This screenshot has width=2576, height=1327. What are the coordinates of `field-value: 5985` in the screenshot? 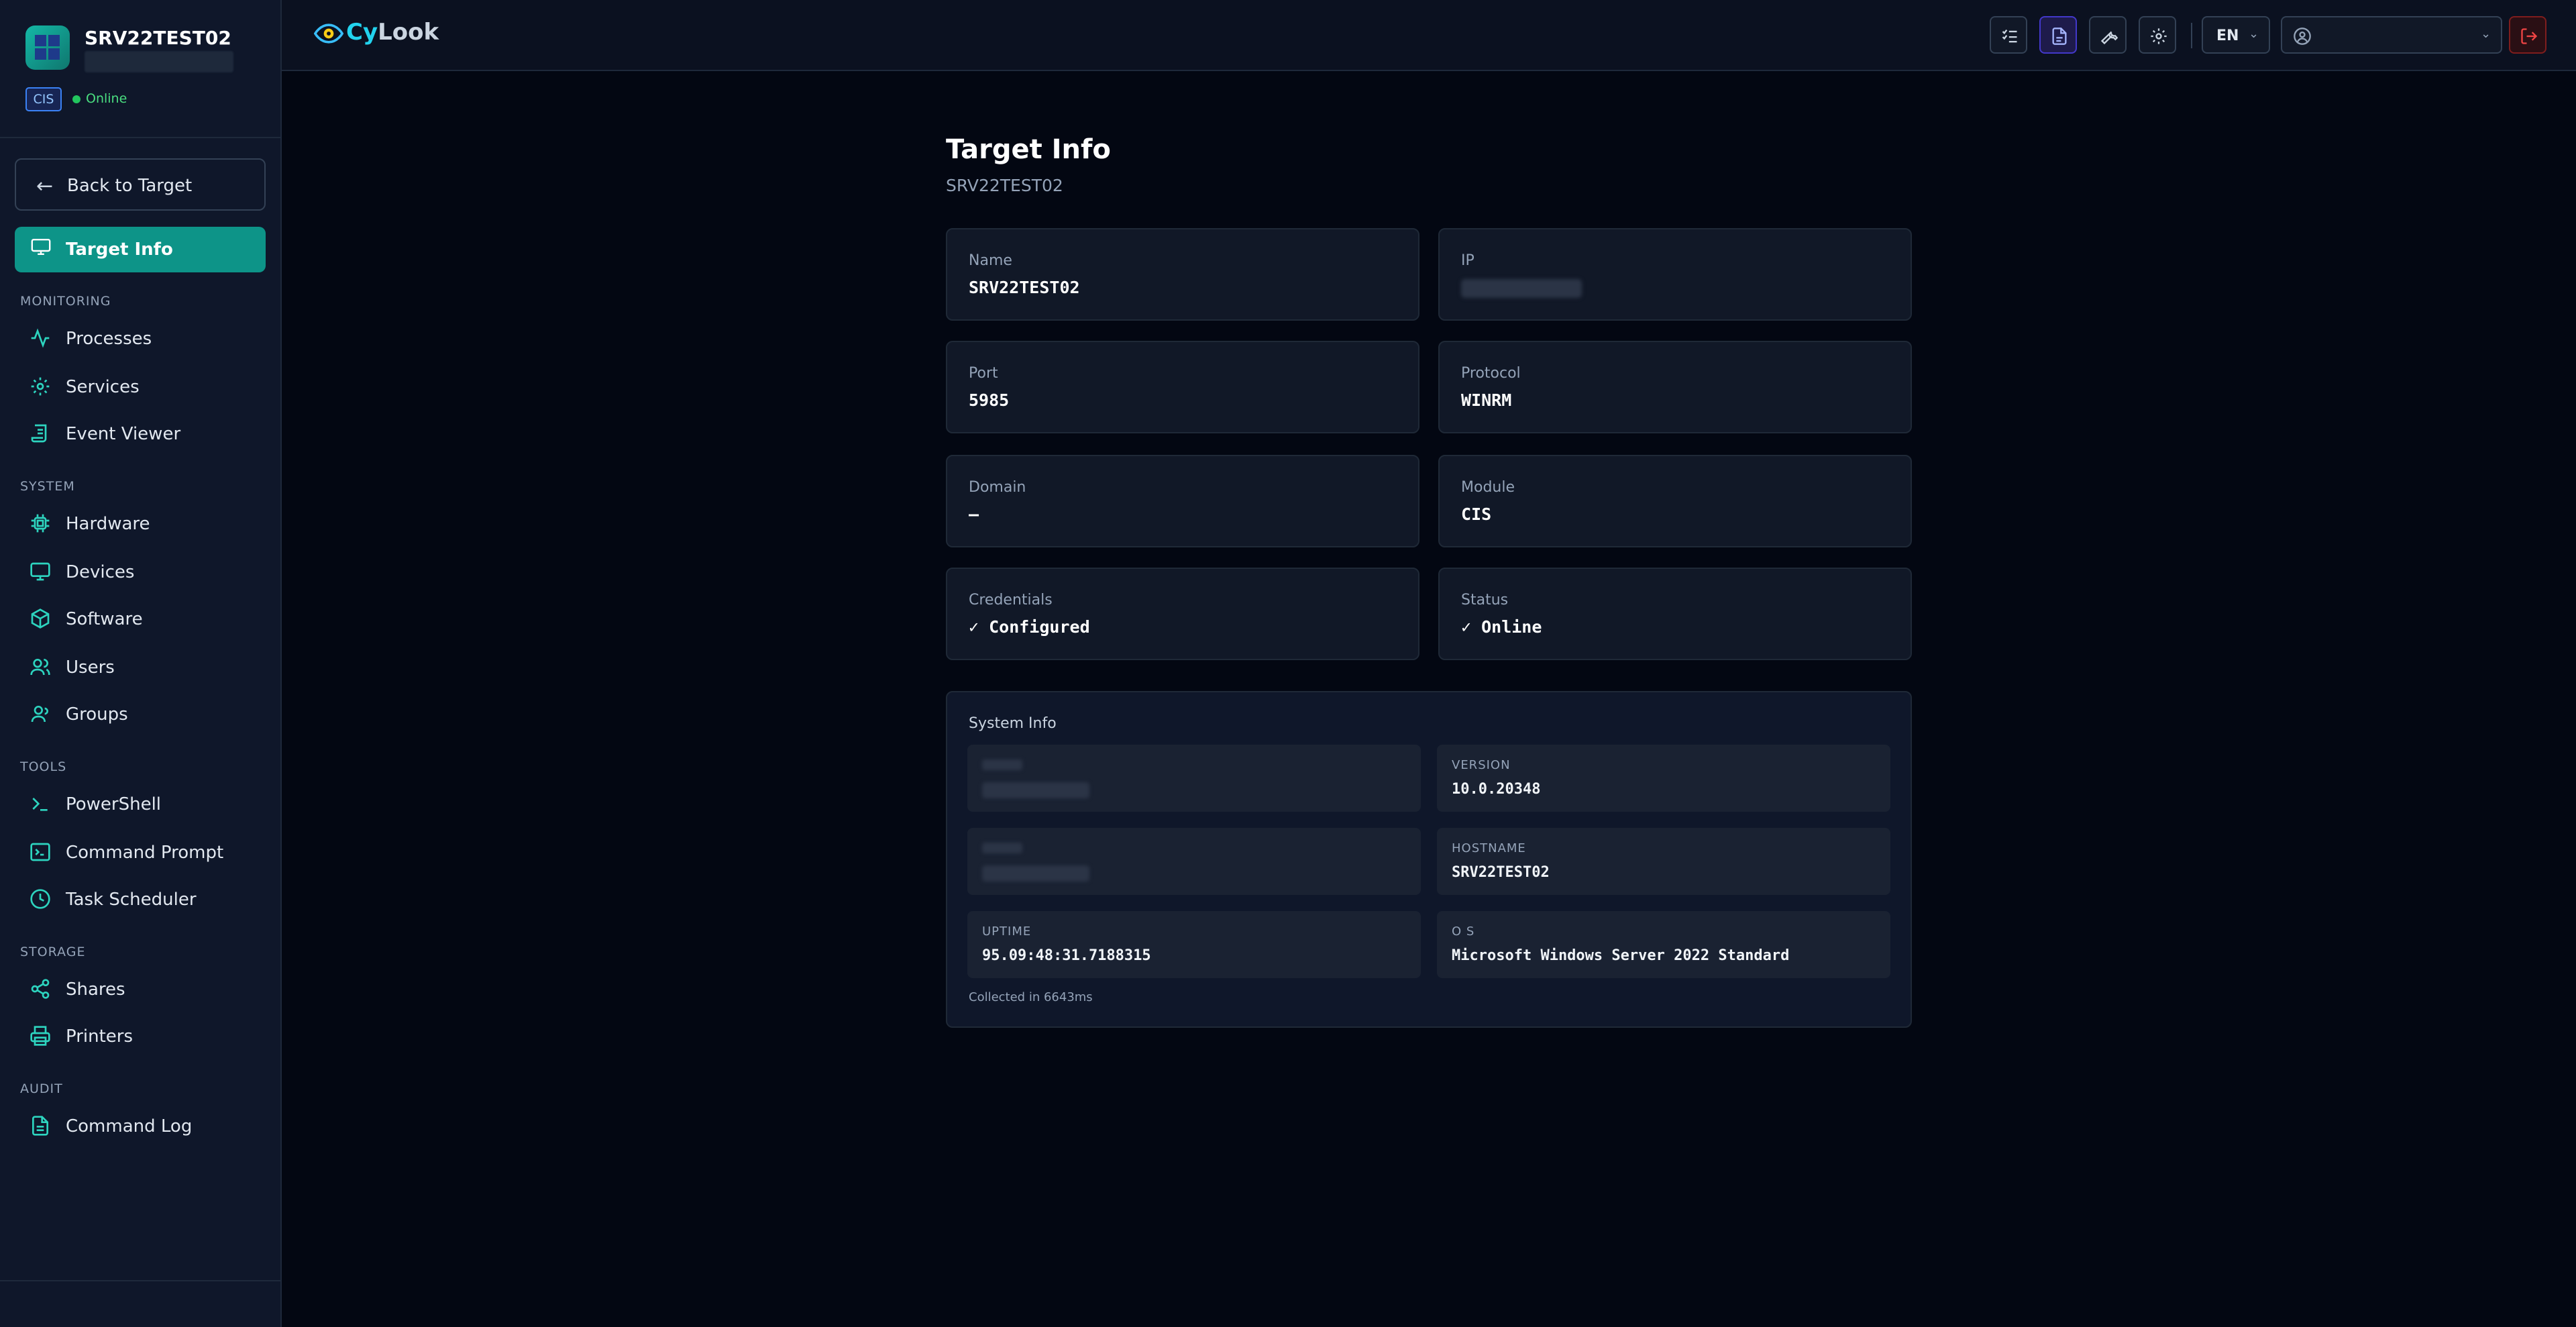 It's located at (989, 400).